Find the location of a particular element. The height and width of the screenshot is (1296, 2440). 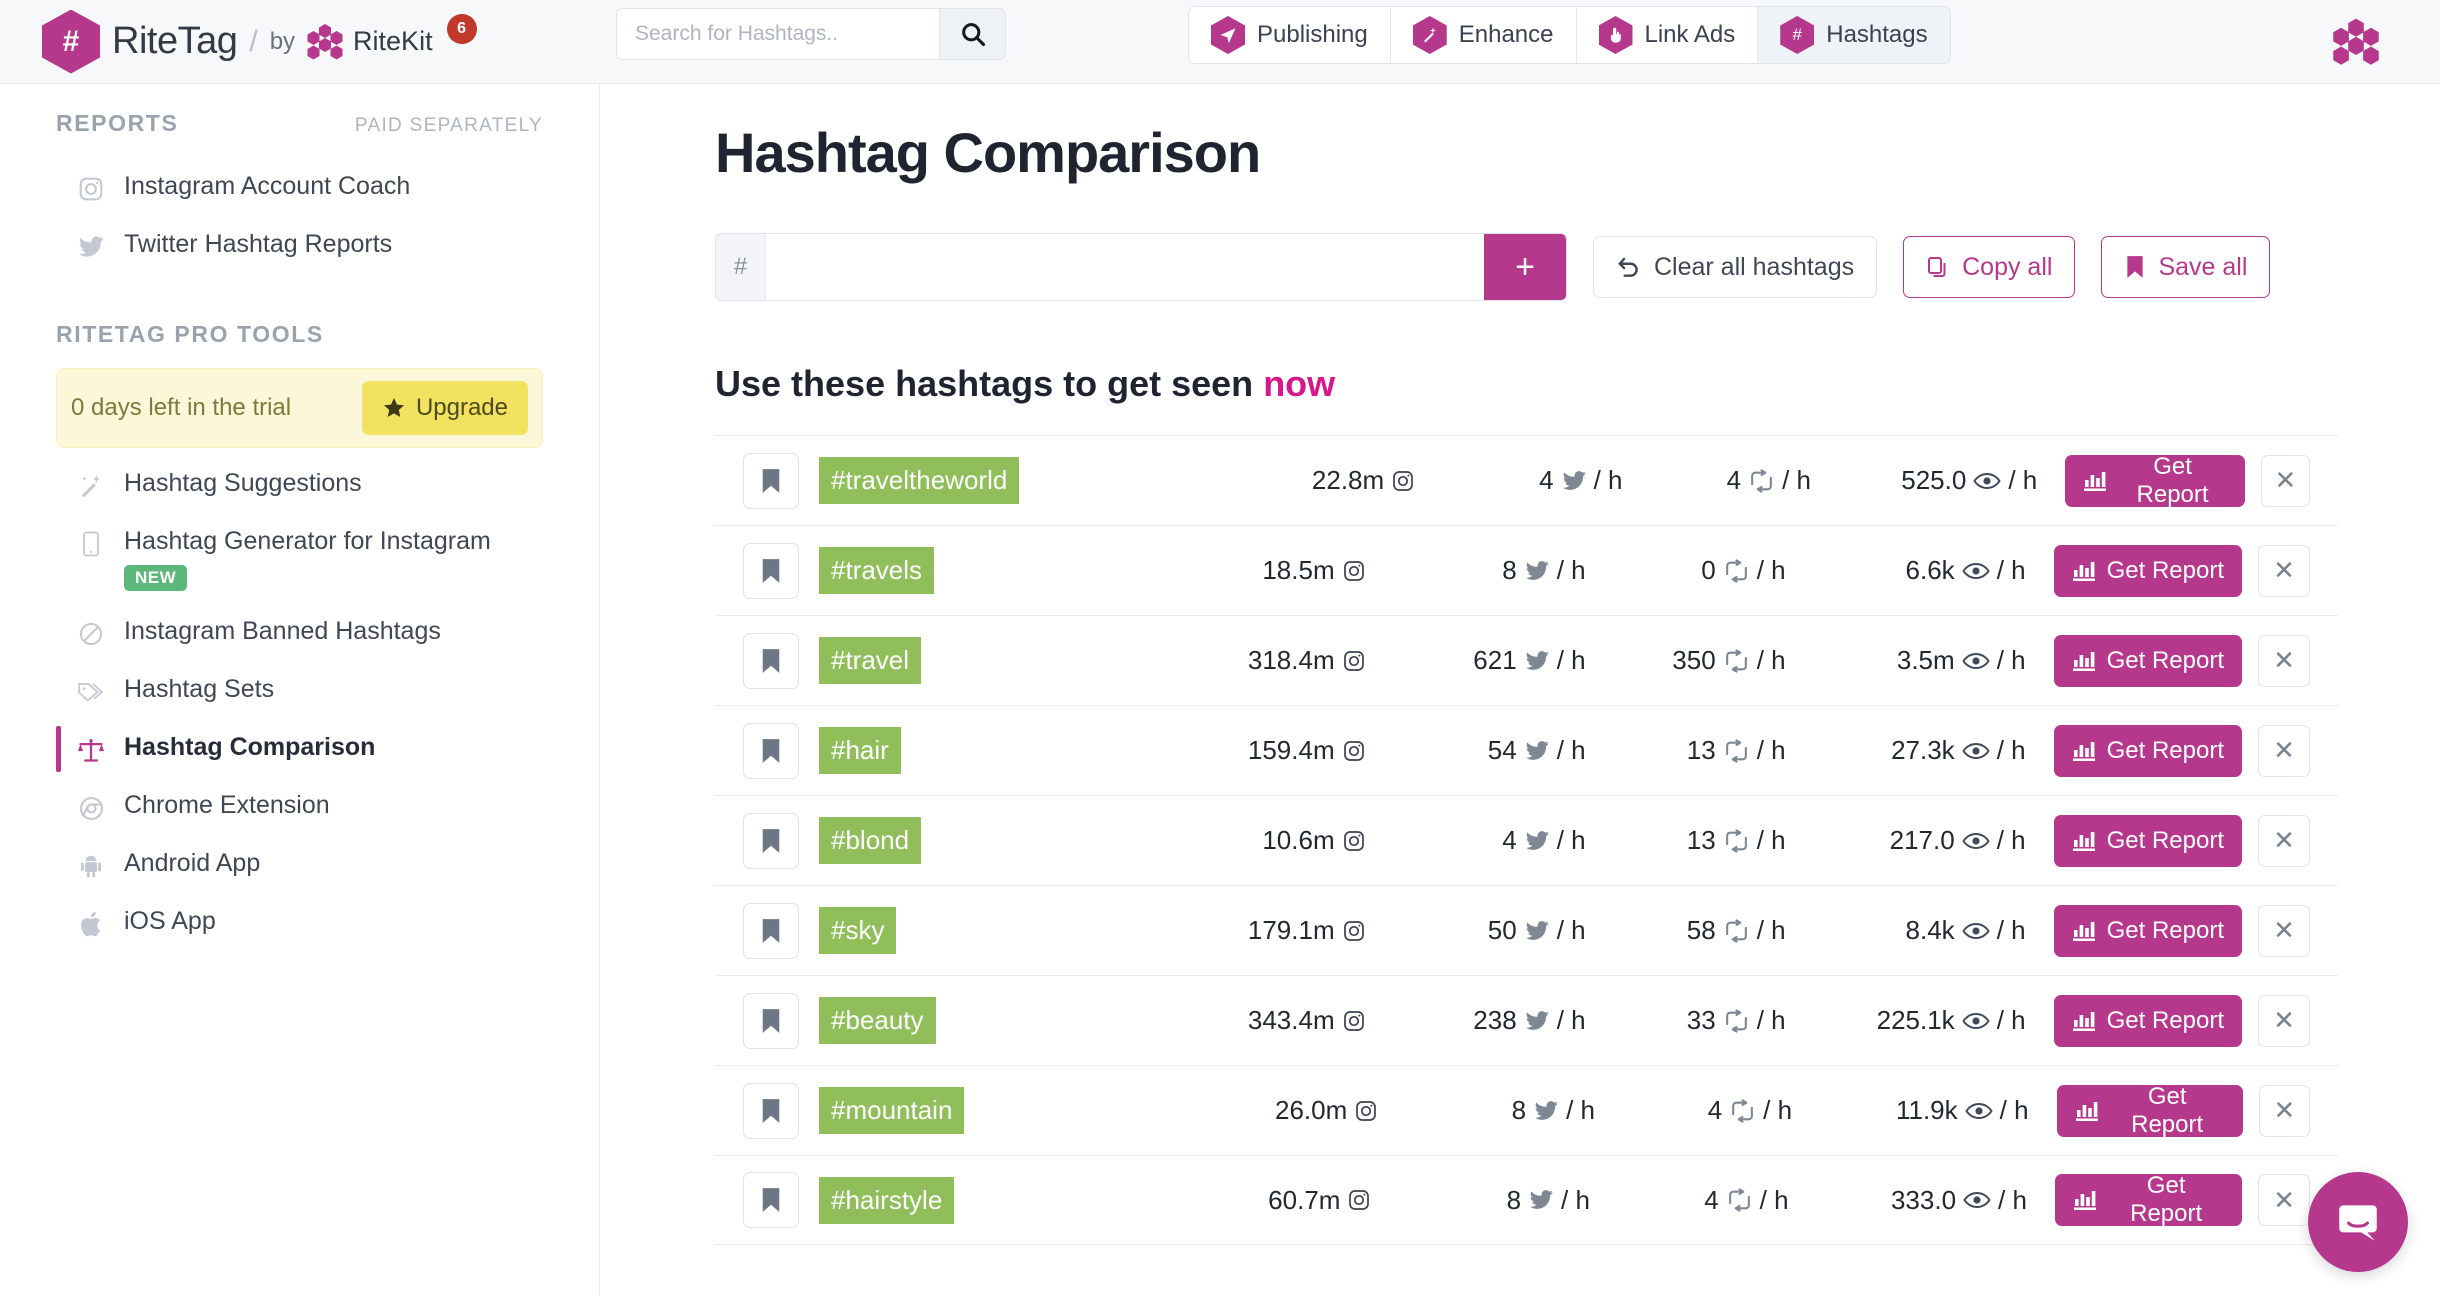

search-bar is located at coordinates (811, 34).